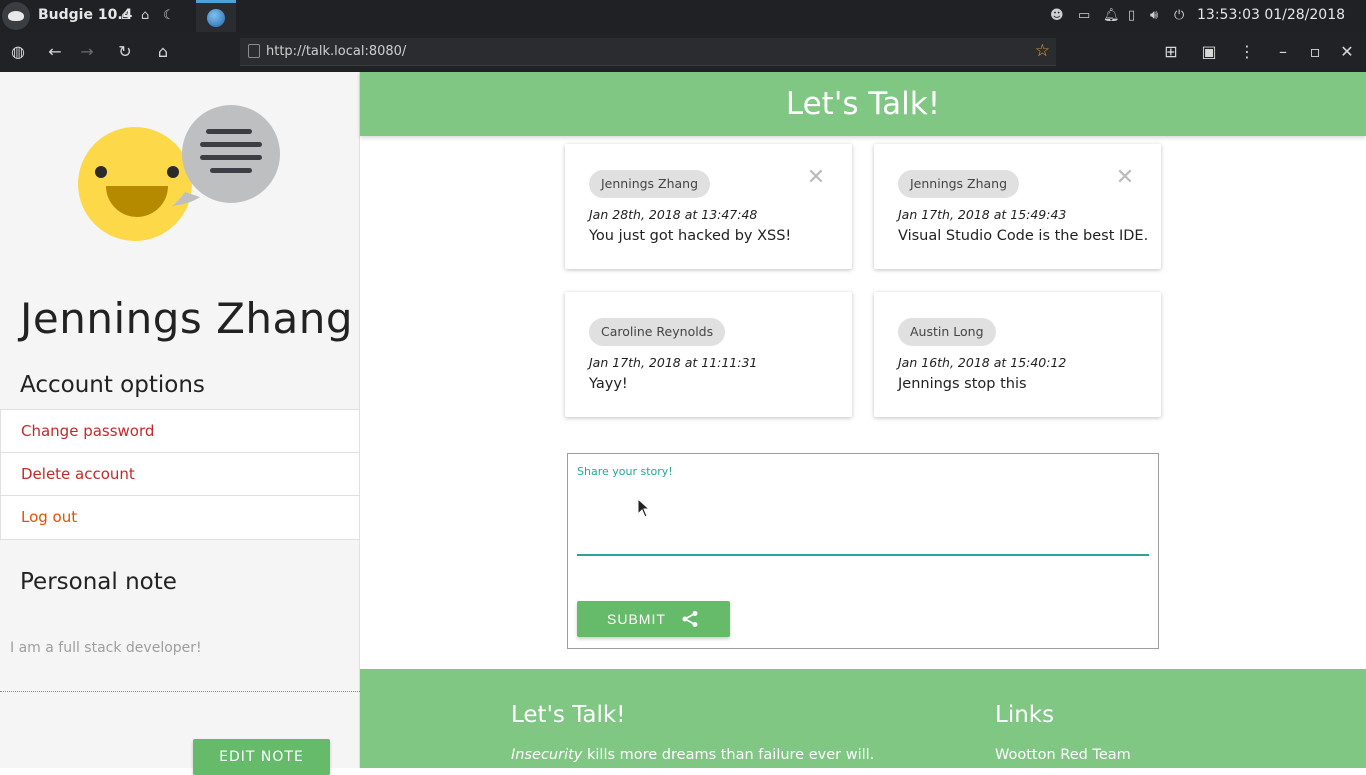 Image resolution: width=1366 pixels, height=775 pixels. What do you see at coordinates (180, 431) in the screenshot?
I see `change-password-link: Change password` at bounding box center [180, 431].